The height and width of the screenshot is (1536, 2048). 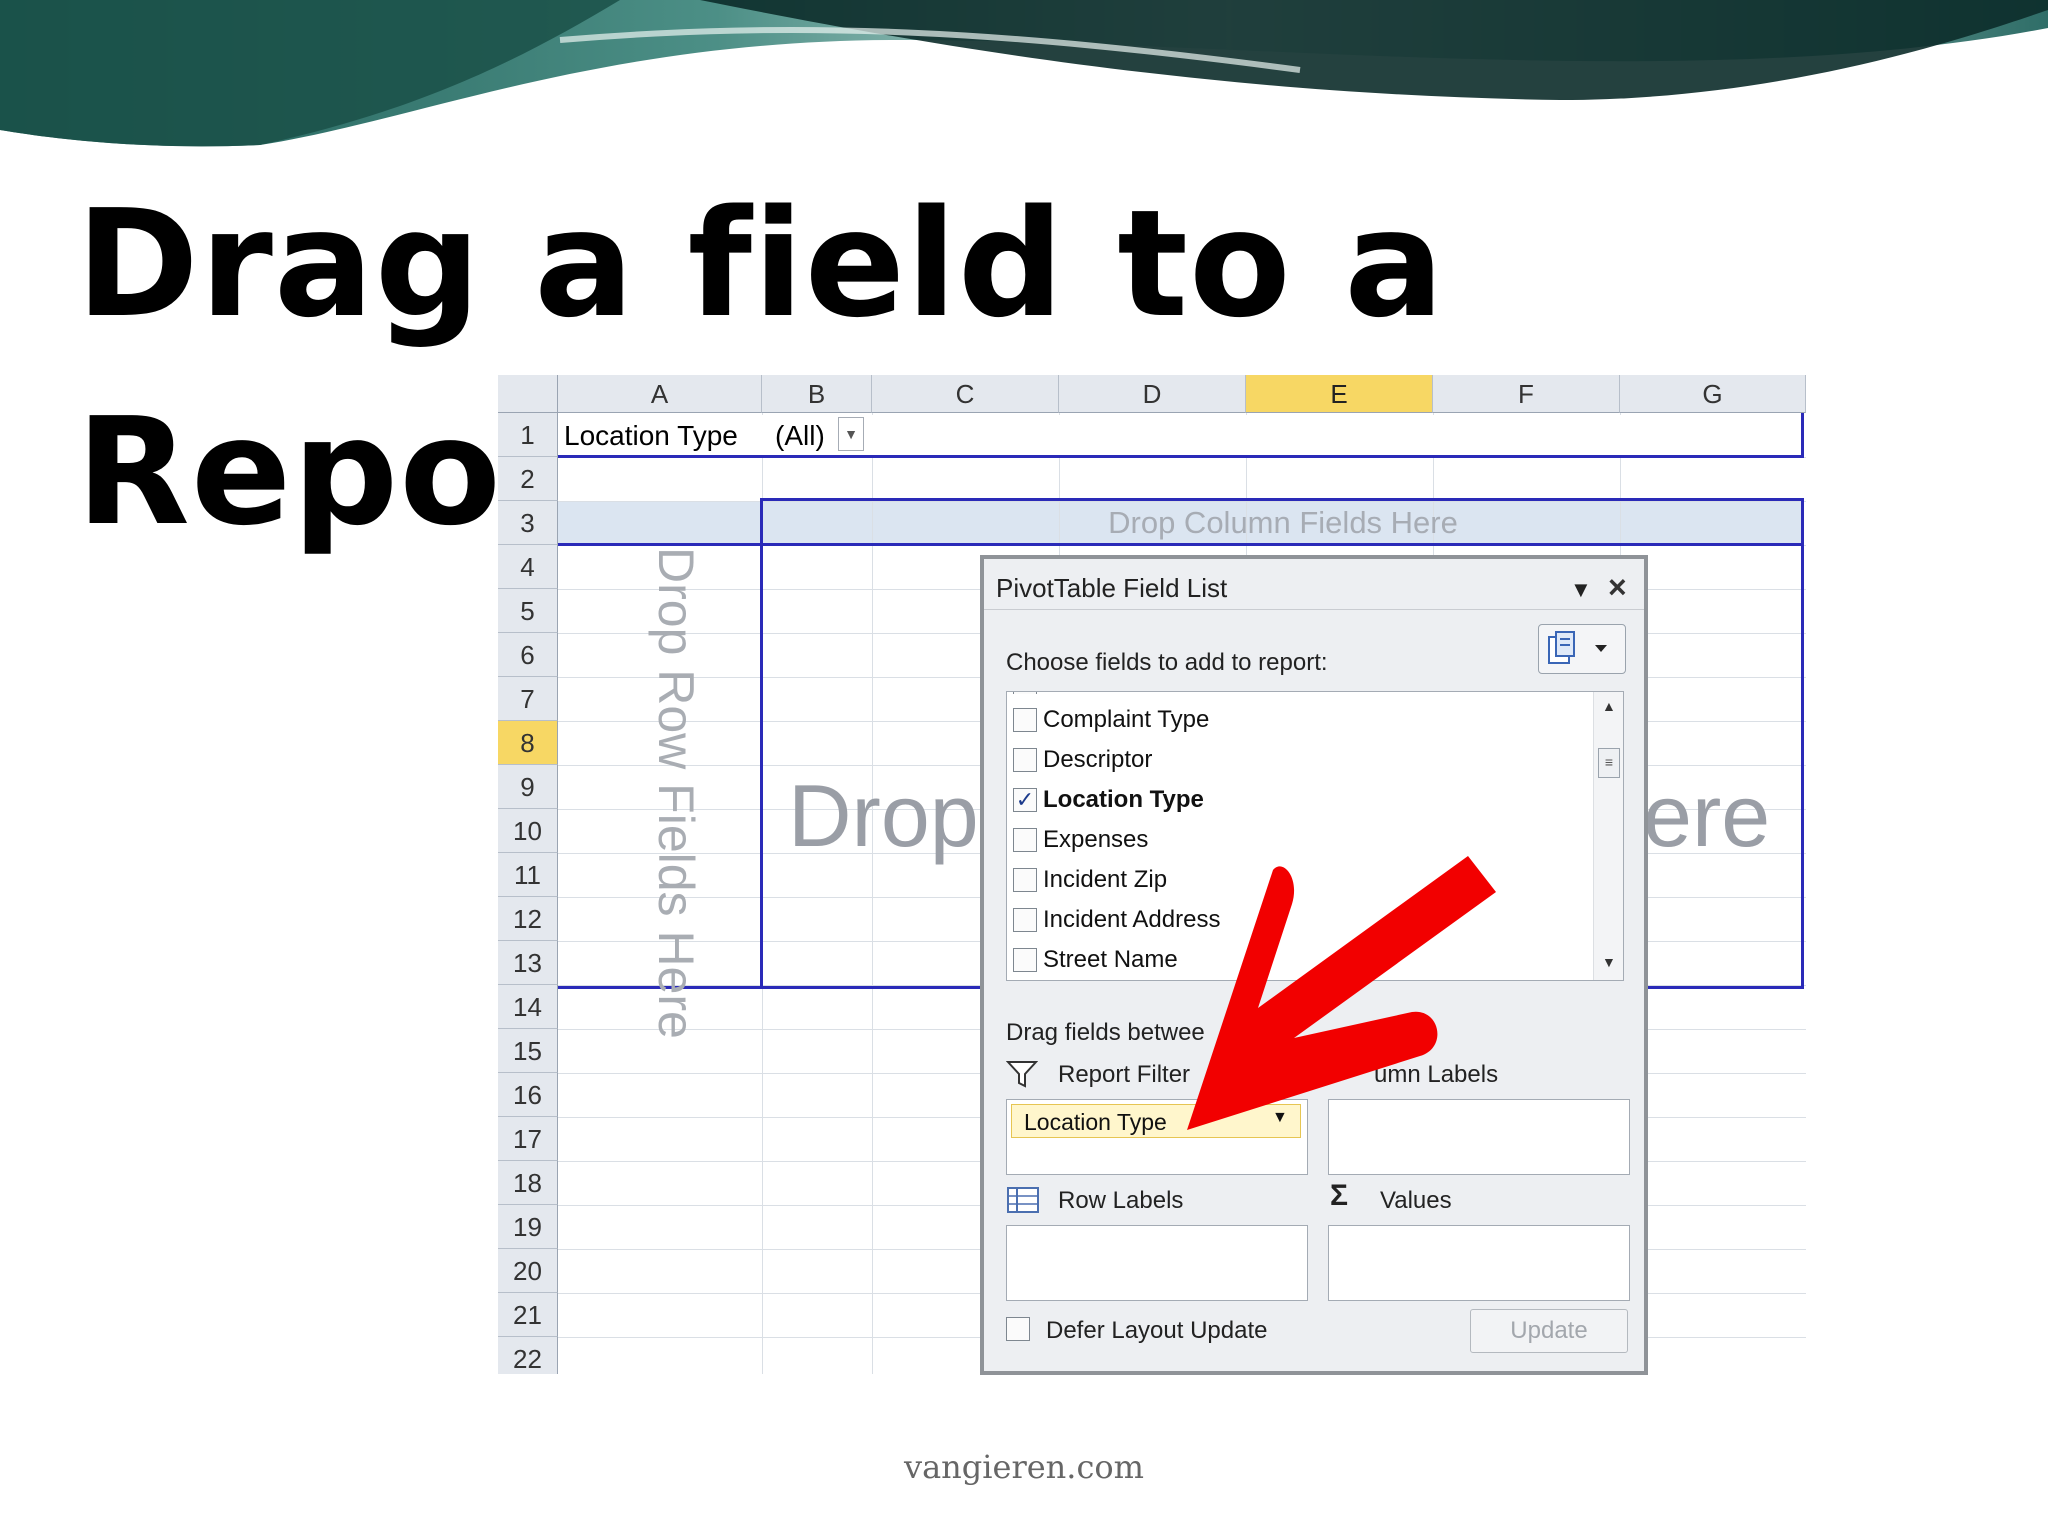 I want to click on row-header: 18, so click(x=528, y=1183).